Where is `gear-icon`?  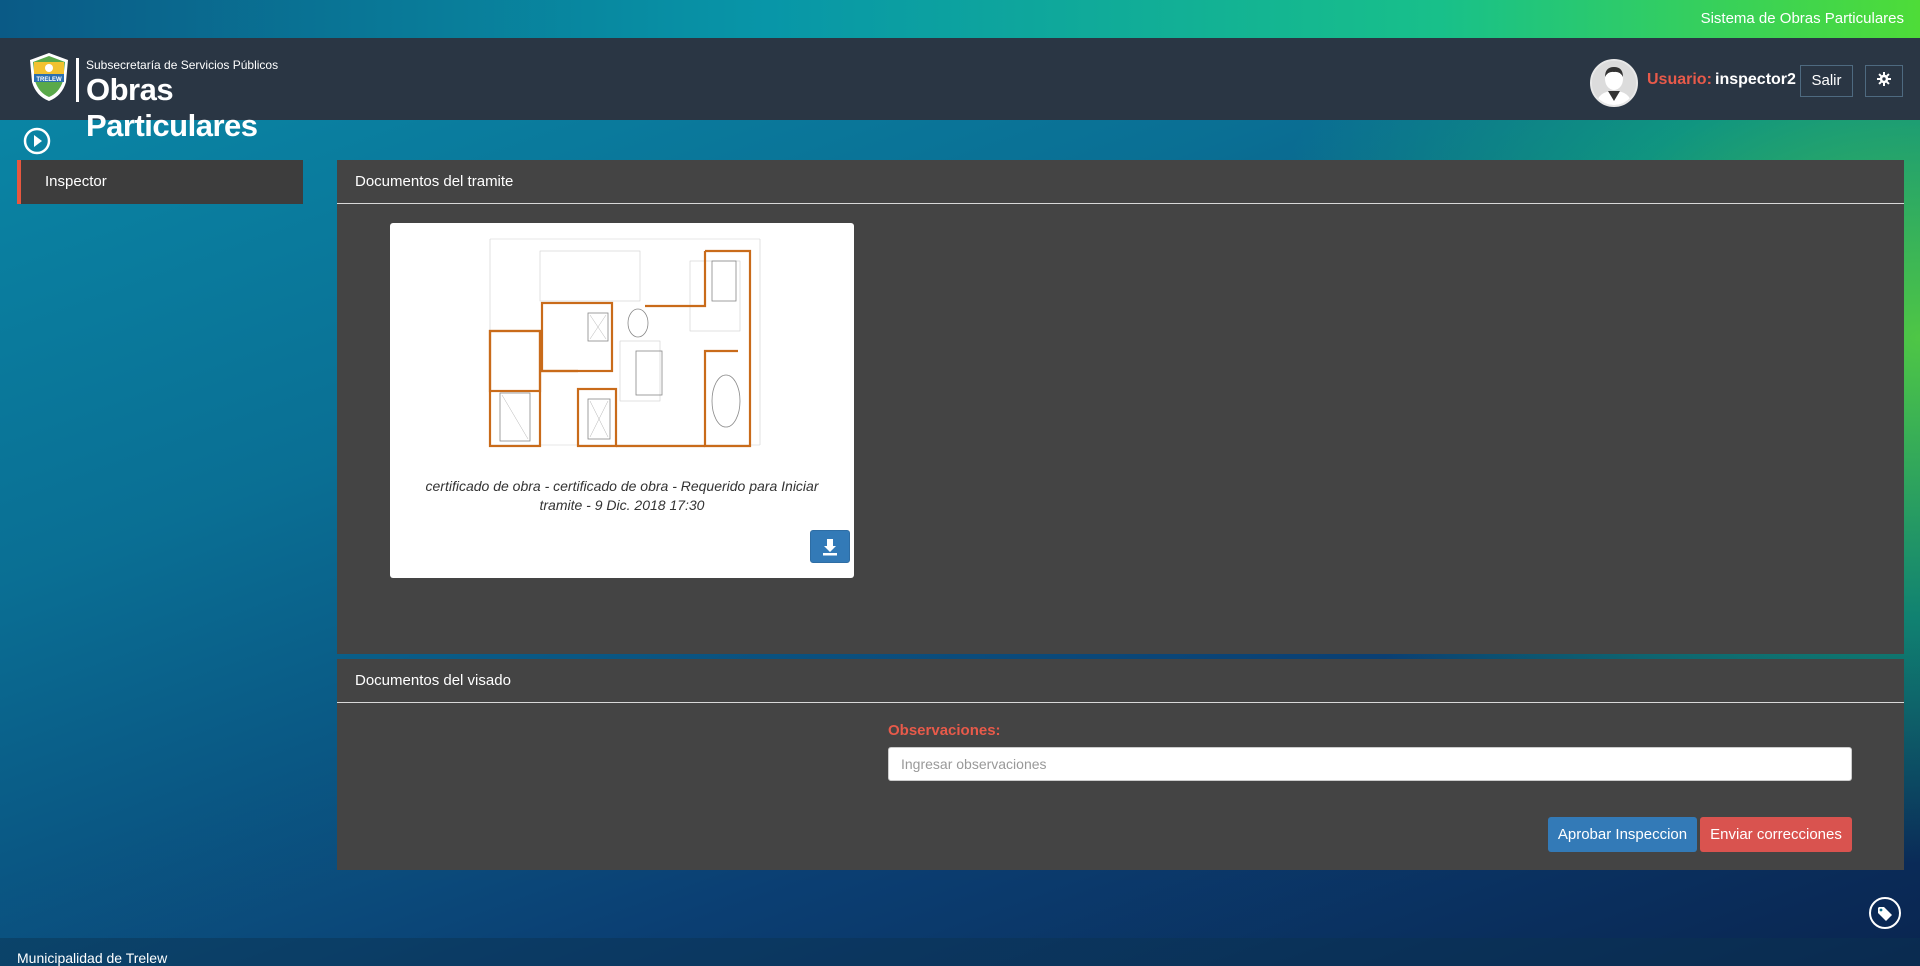
gear-icon is located at coordinates (1884, 79).